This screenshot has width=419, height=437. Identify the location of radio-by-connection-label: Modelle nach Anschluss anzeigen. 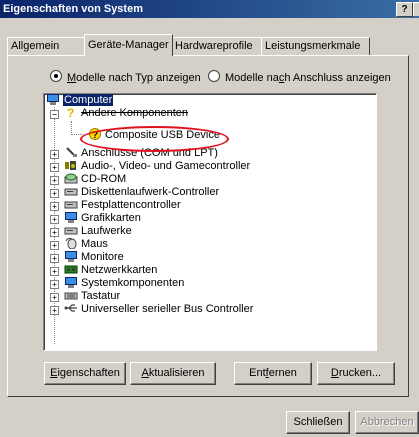
(308, 78).